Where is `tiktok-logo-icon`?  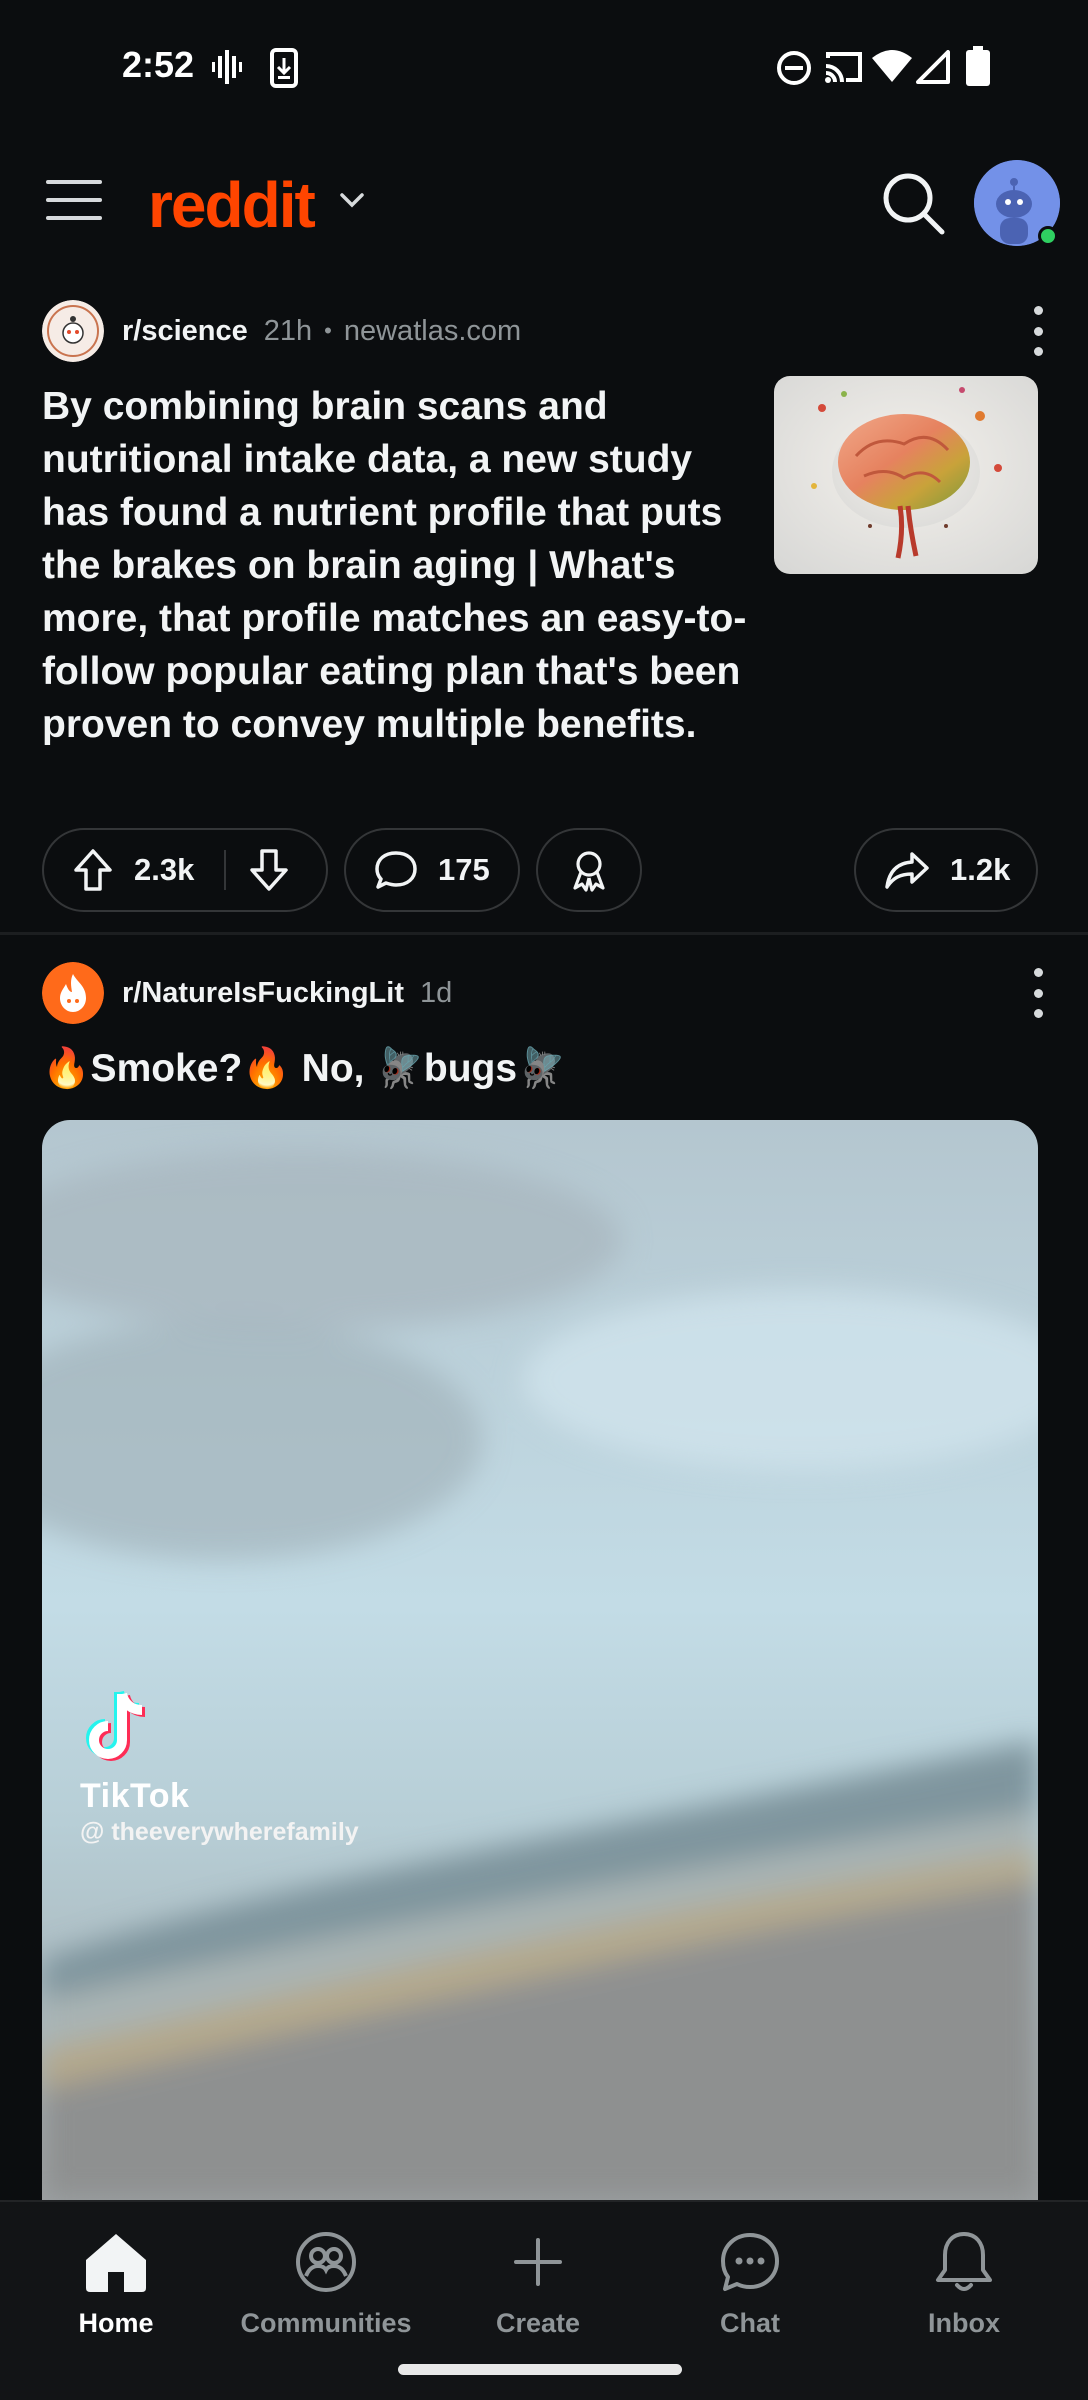 tiktok-logo-icon is located at coordinates (116, 1725).